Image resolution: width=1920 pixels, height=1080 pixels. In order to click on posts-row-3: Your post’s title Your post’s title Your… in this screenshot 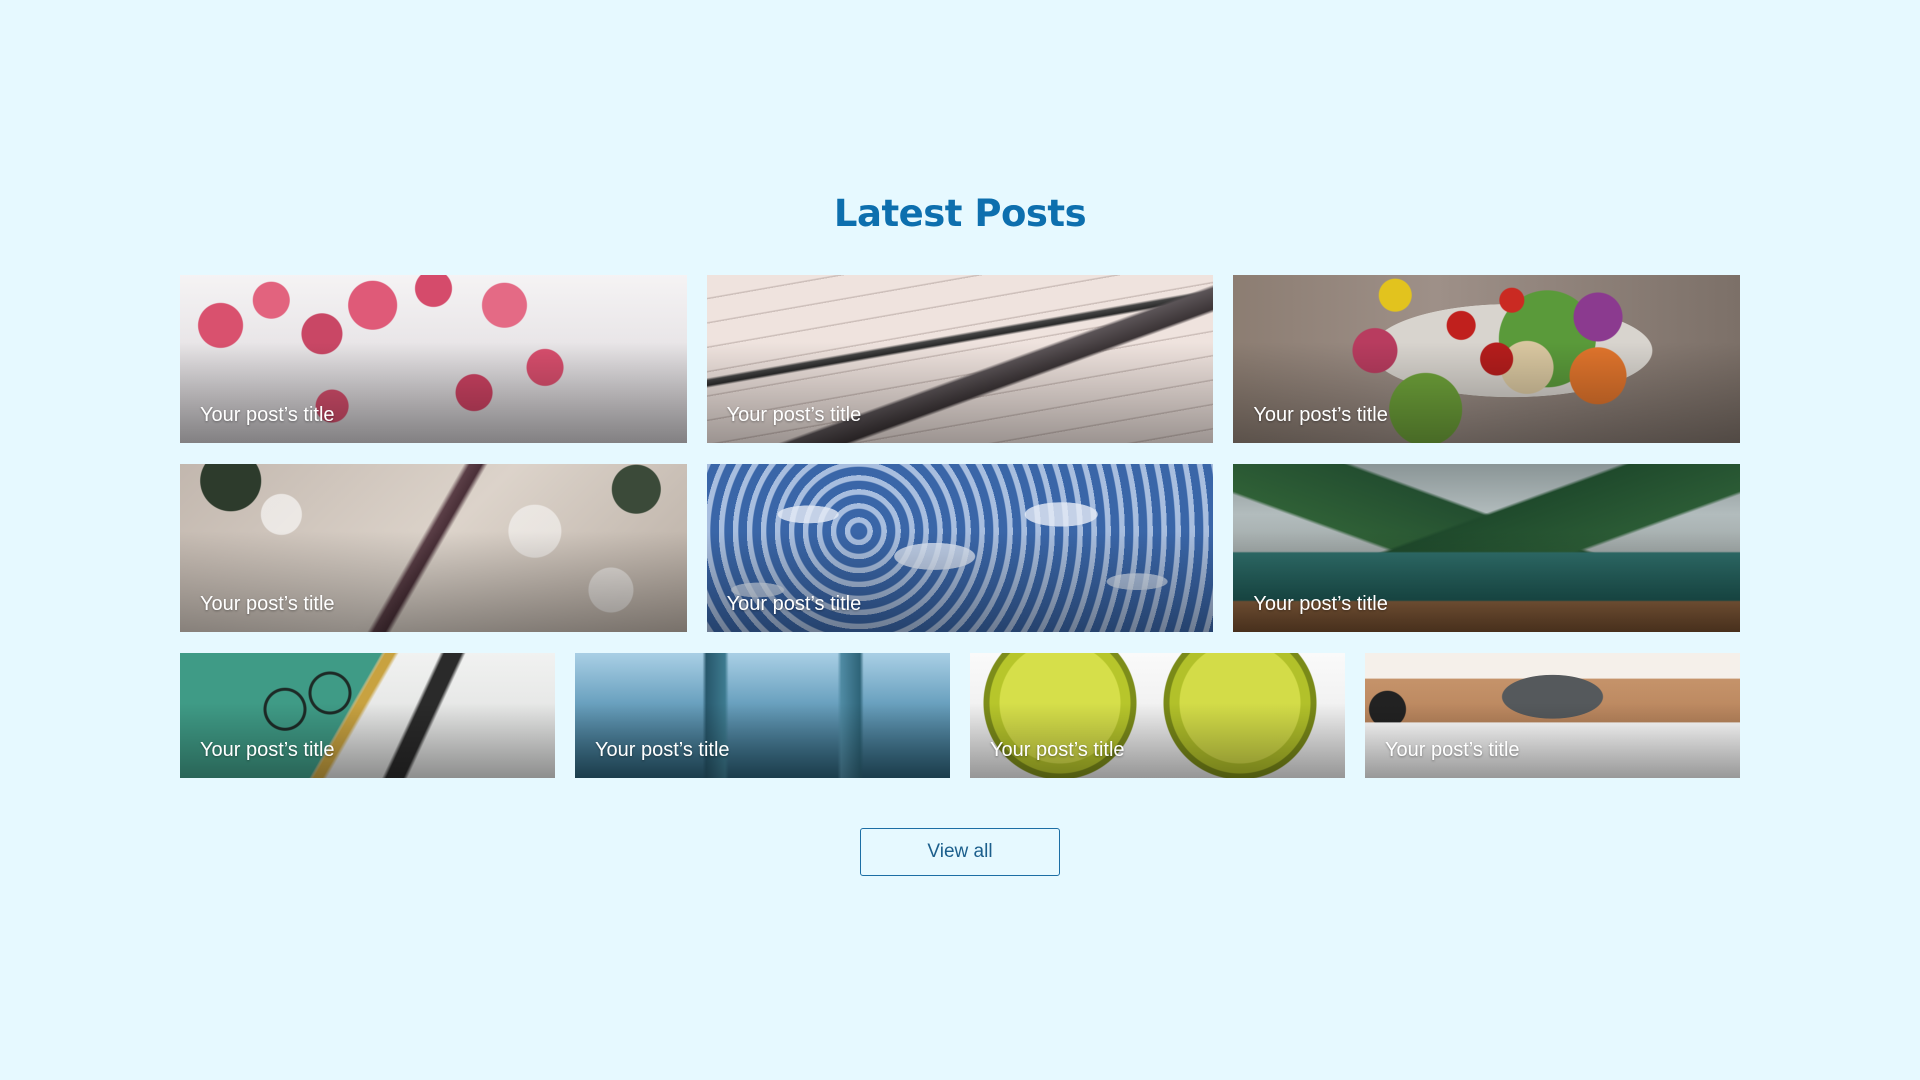, I will do `click(960, 715)`.